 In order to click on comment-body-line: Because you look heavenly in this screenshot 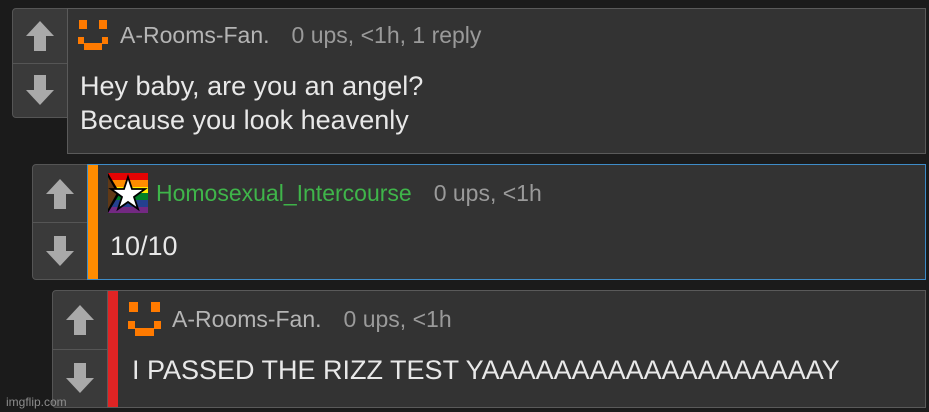, I will do `click(244, 120)`.